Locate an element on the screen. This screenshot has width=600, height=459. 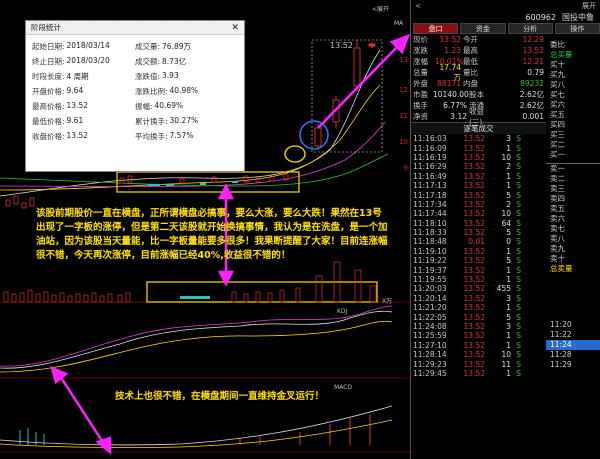
tick-row: 11:19:37 13.52 1 S is located at coordinates (479, 270).